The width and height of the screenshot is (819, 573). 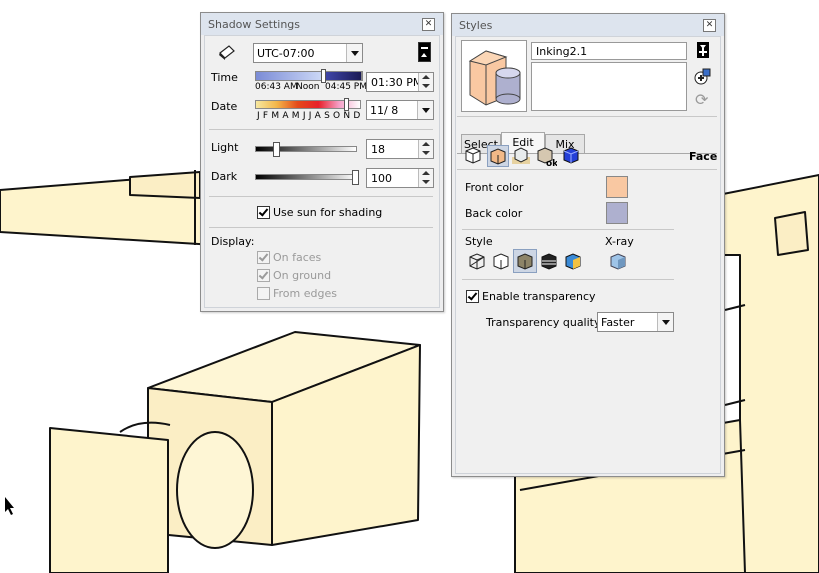 What do you see at coordinates (494, 187) in the screenshot?
I see `front-color-label: Front color` at bounding box center [494, 187].